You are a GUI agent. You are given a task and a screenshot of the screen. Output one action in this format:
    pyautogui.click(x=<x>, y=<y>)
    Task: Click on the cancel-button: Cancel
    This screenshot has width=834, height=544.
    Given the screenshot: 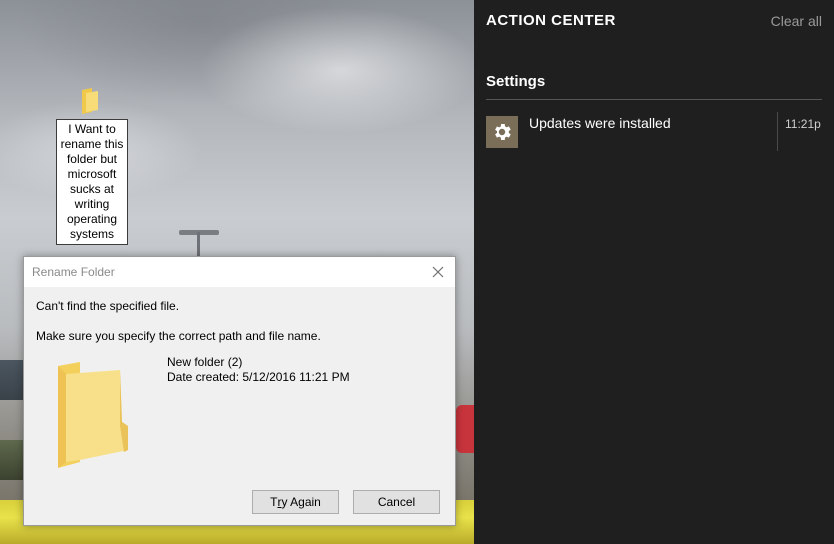 What is the action you would take?
    pyautogui.click(x=396, y=502)
    